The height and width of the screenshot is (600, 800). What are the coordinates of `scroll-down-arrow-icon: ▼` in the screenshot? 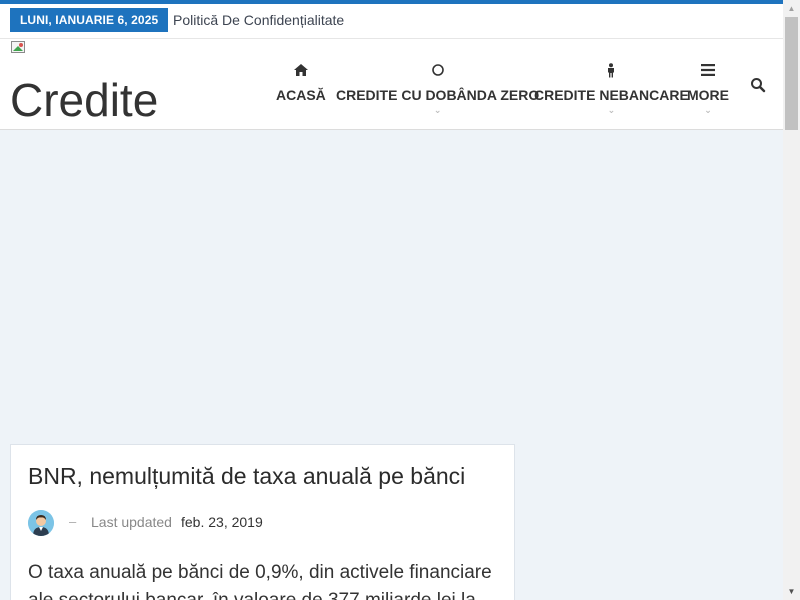 It's located at (791, 591).